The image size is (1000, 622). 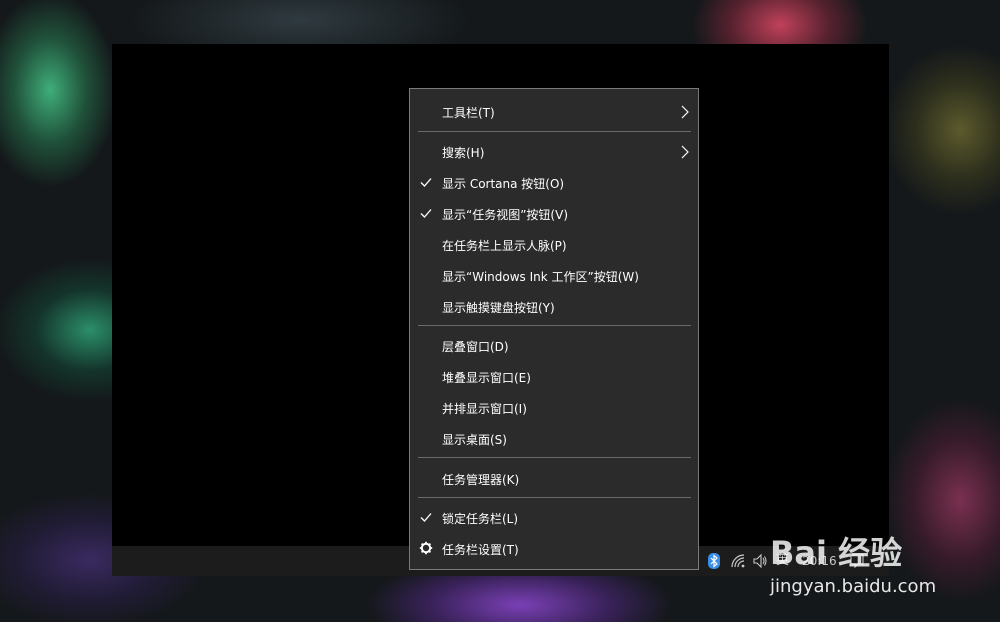 I want to click on menu-item-label: 工具栏(T), so click(x=468, y=113).